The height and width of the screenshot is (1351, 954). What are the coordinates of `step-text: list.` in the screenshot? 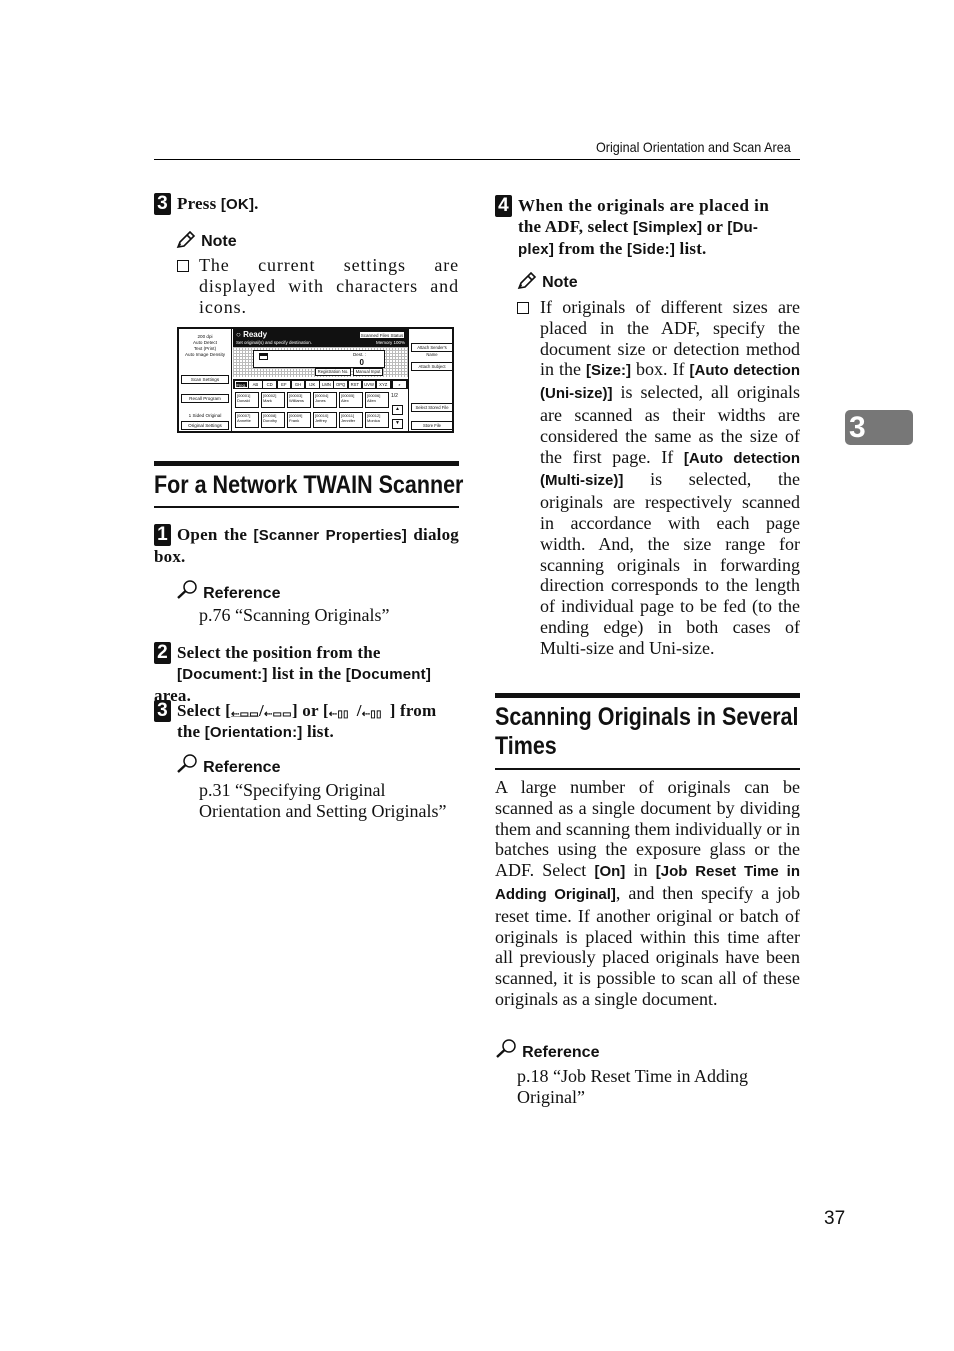 It's located at (318, 731).